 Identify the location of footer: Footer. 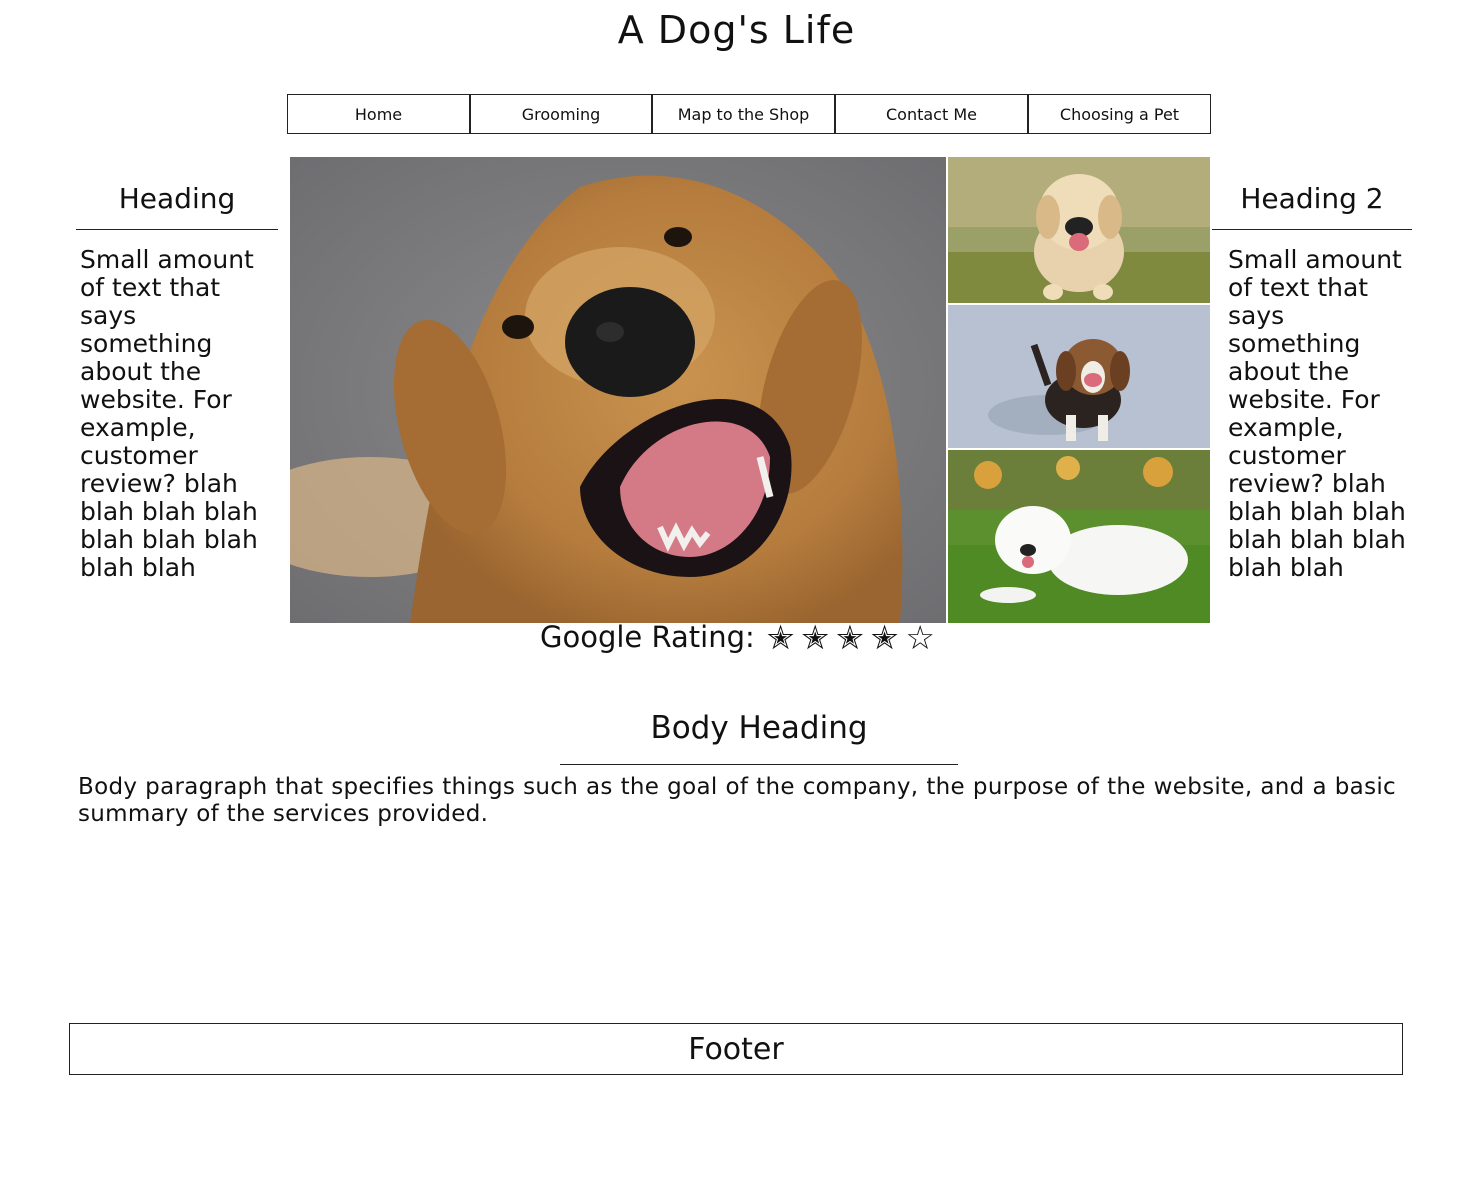
(736, 1049).